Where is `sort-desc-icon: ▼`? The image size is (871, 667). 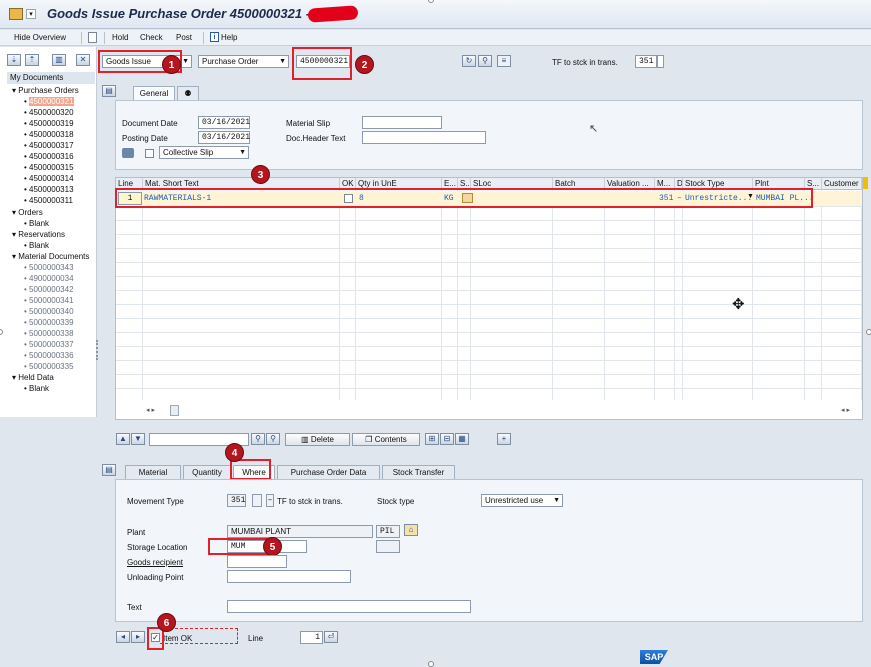
sort-desc-icon: ▼ is located at coordinates (138, 439).